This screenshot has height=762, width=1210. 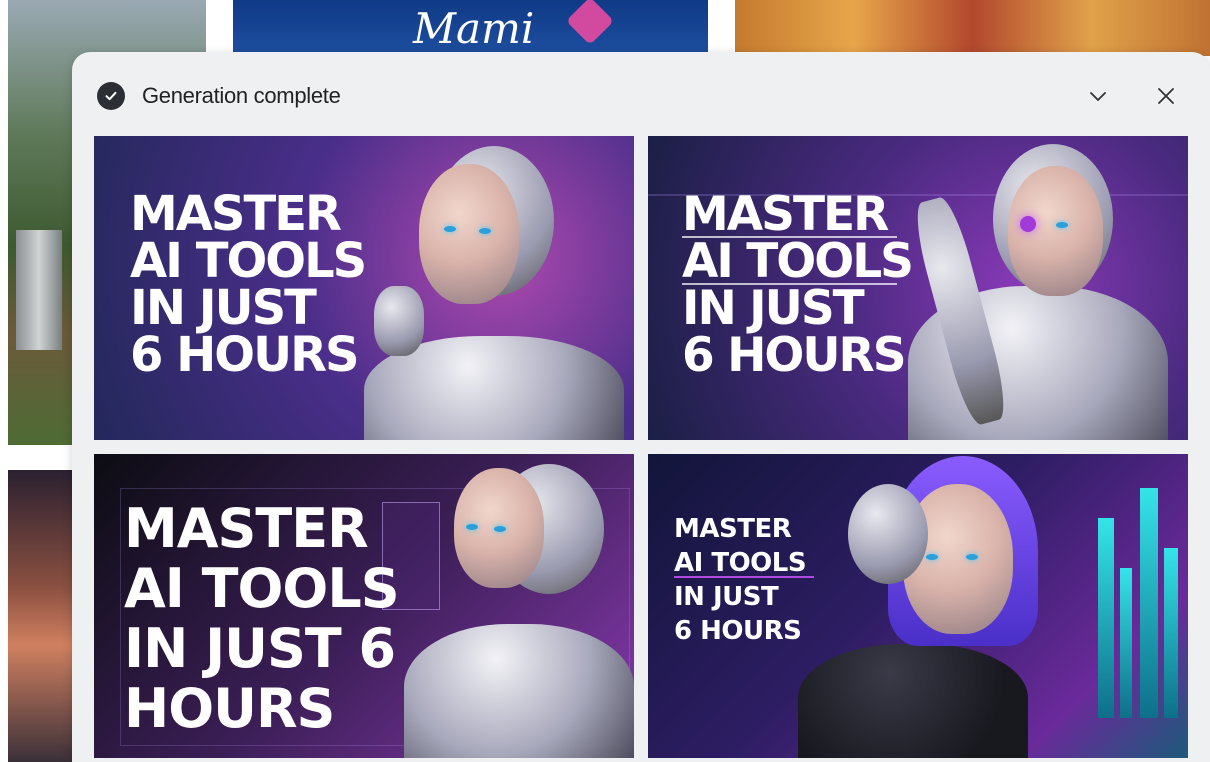 I want to click on heart-shape, so click(x=590, y=23).